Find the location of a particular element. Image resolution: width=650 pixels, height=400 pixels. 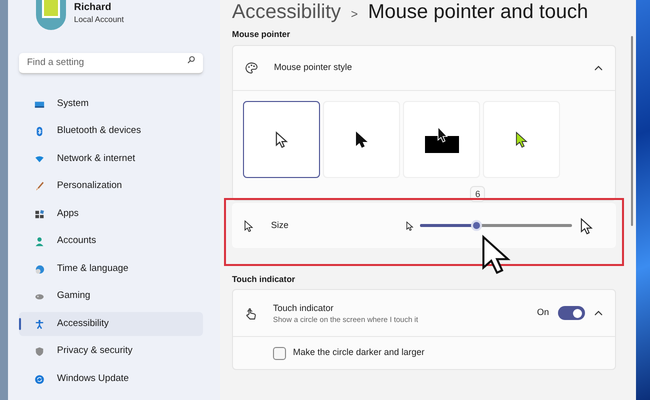

accessibility-icon is located at coordinates (39, 324).